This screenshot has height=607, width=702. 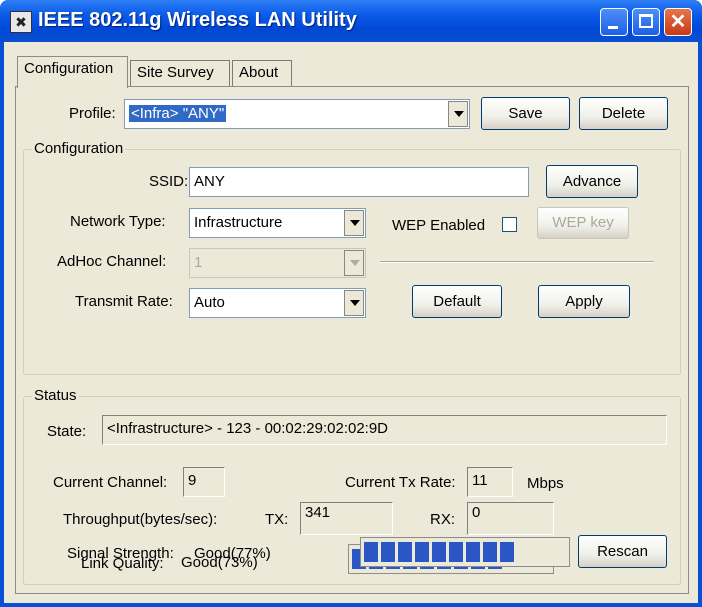 I want to click on transmit-rate-select: Auto, so click(x=277, y=303).